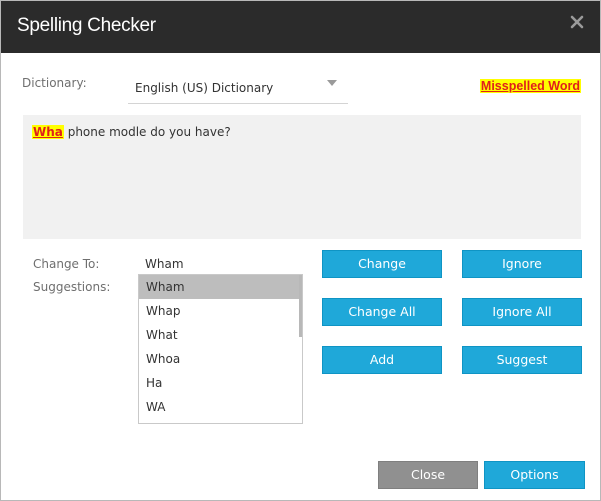 This screenshot has width=601, height=501. What do you see at coordinates (219, 383) in the screenshot?
I see `suggestion-item: Ha` at bounding box center [219, 383].